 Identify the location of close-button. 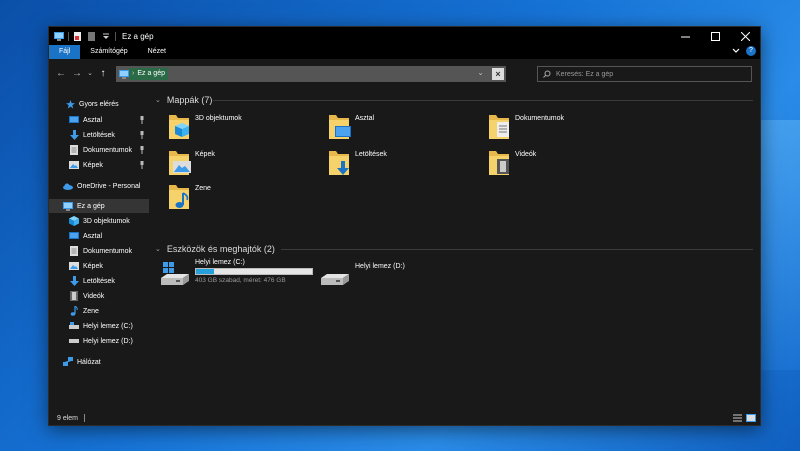
(745, 36).